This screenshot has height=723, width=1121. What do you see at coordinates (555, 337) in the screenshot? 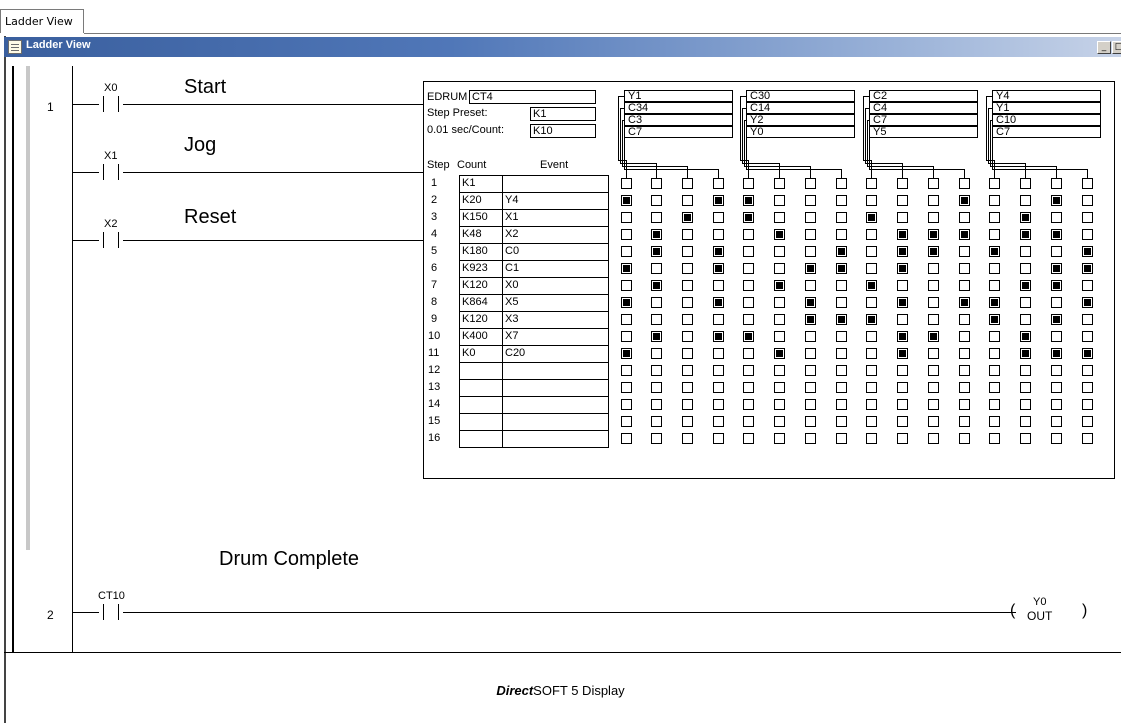
I see `step-event-cell: X7` at bounding box center [555, 337].